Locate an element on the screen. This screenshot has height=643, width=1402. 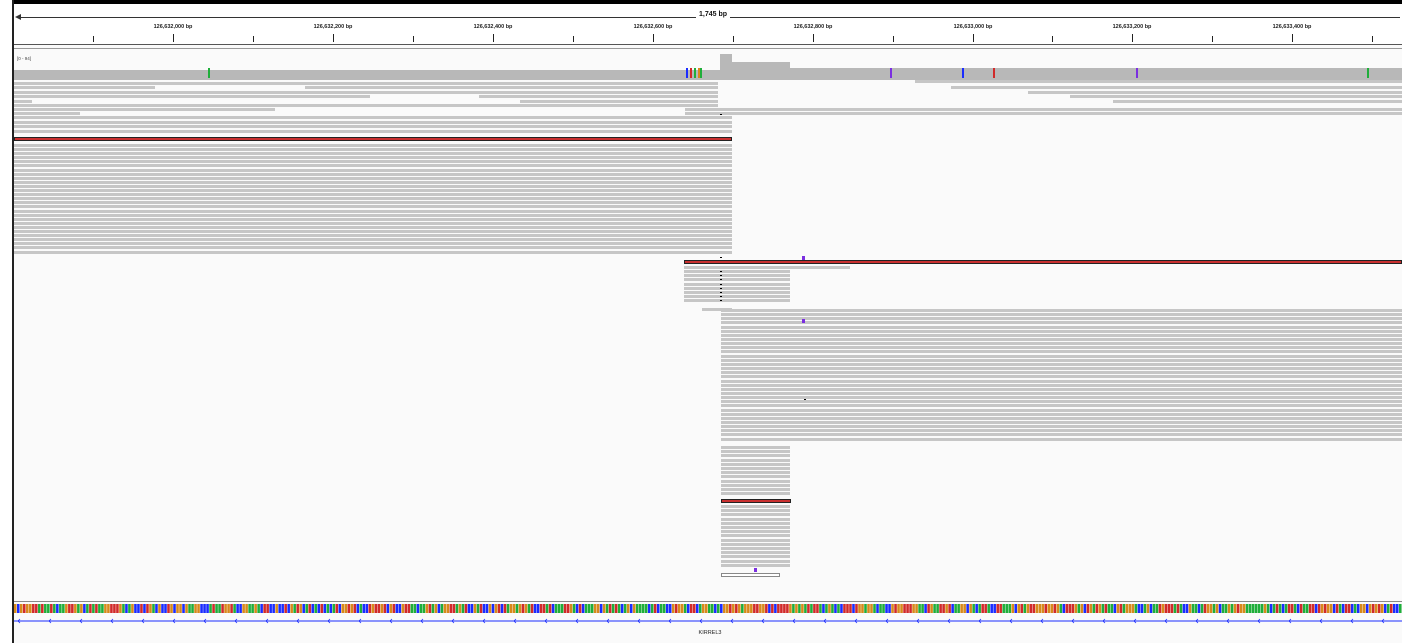
coverage-track is located at coordinates (708, 67).